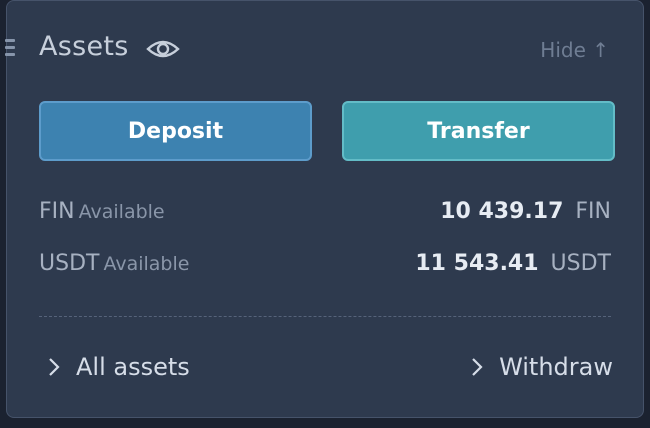 This screenshot has width=650, height=428. Describe the element at coordinates (325, 316) in the screenshot. I see `divider` at that location.